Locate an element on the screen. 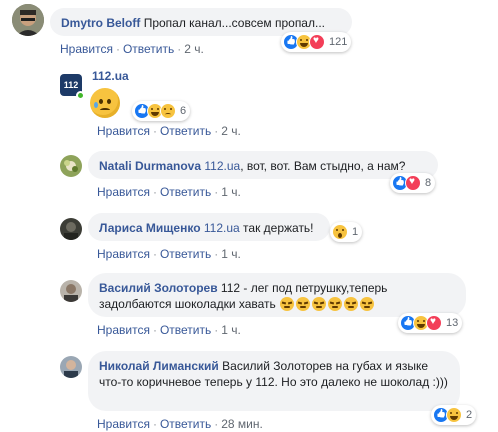  author-name: Dmytro Beloff is located at coordinates (100, 23).